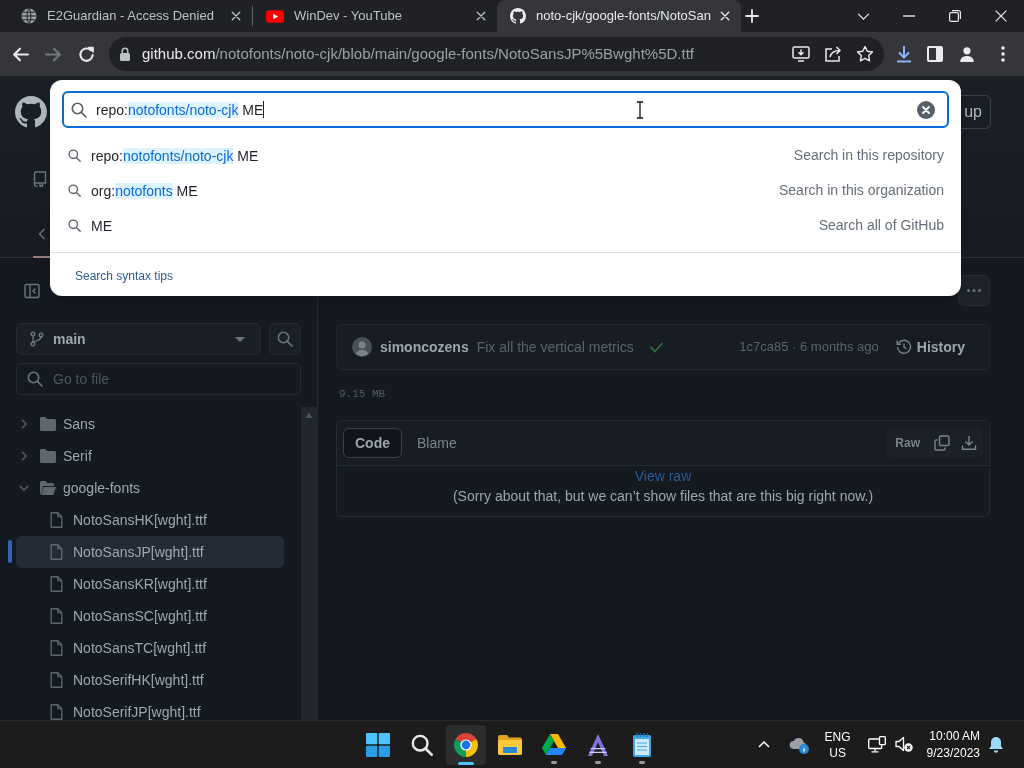 The width and height of the screenshot is (1024, 768). Describe the element at coordinates (139, 339) in the screenshot. I see `branch-button: main` at that location.